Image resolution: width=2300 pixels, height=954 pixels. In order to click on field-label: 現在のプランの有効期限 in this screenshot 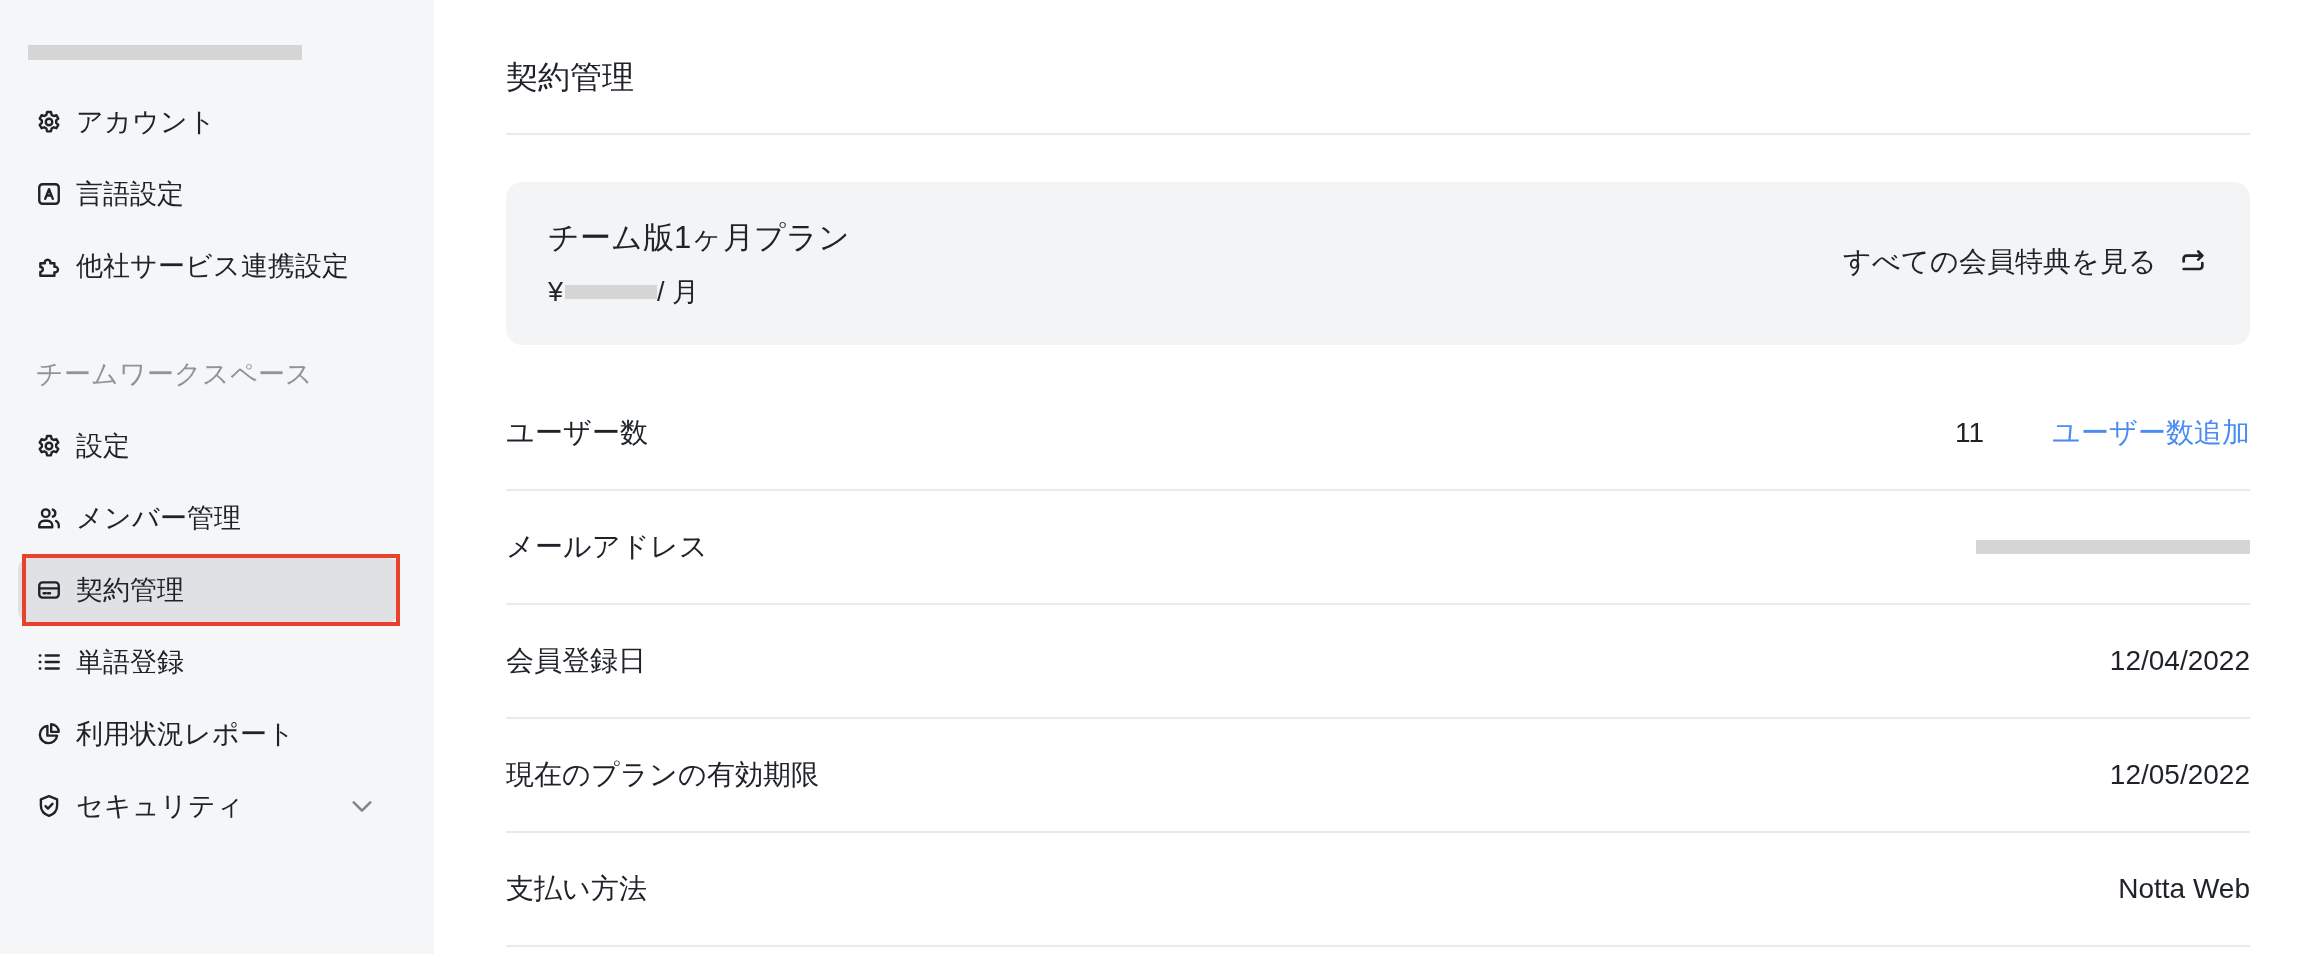, I will do `click(662, 775)`.